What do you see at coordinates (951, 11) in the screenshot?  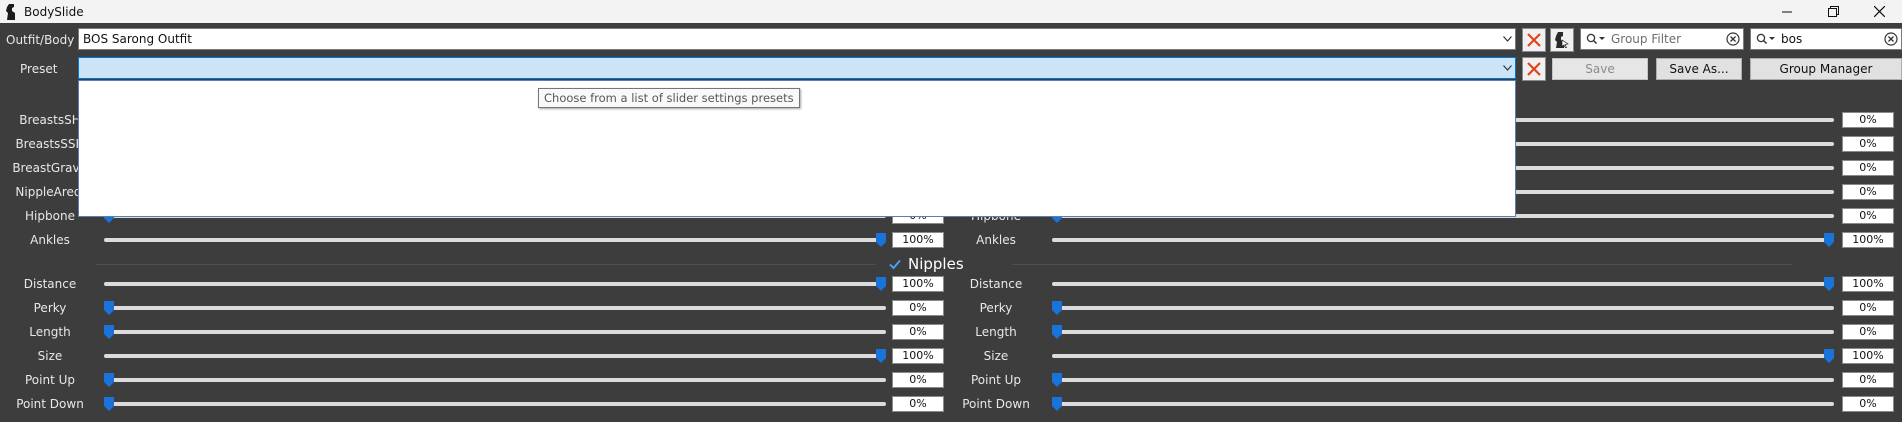 I see `title-bar: BodySlide` at bounding box center [951, 11].